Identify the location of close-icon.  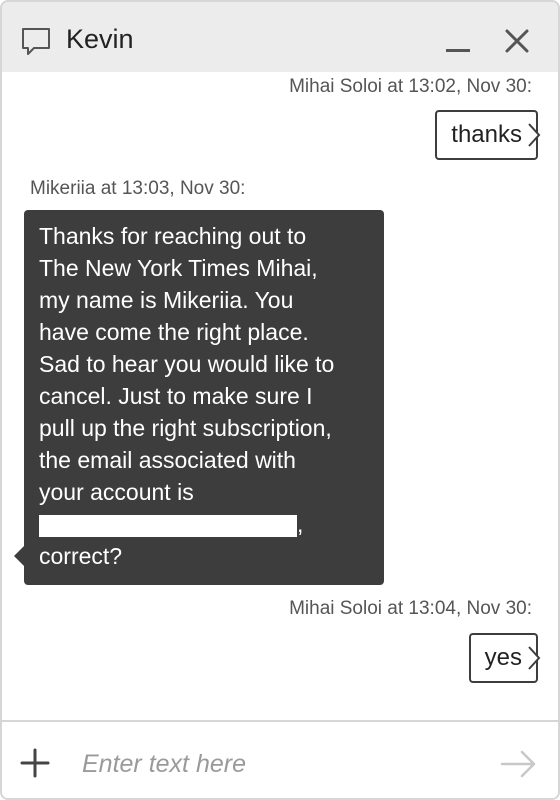
(517, 41).